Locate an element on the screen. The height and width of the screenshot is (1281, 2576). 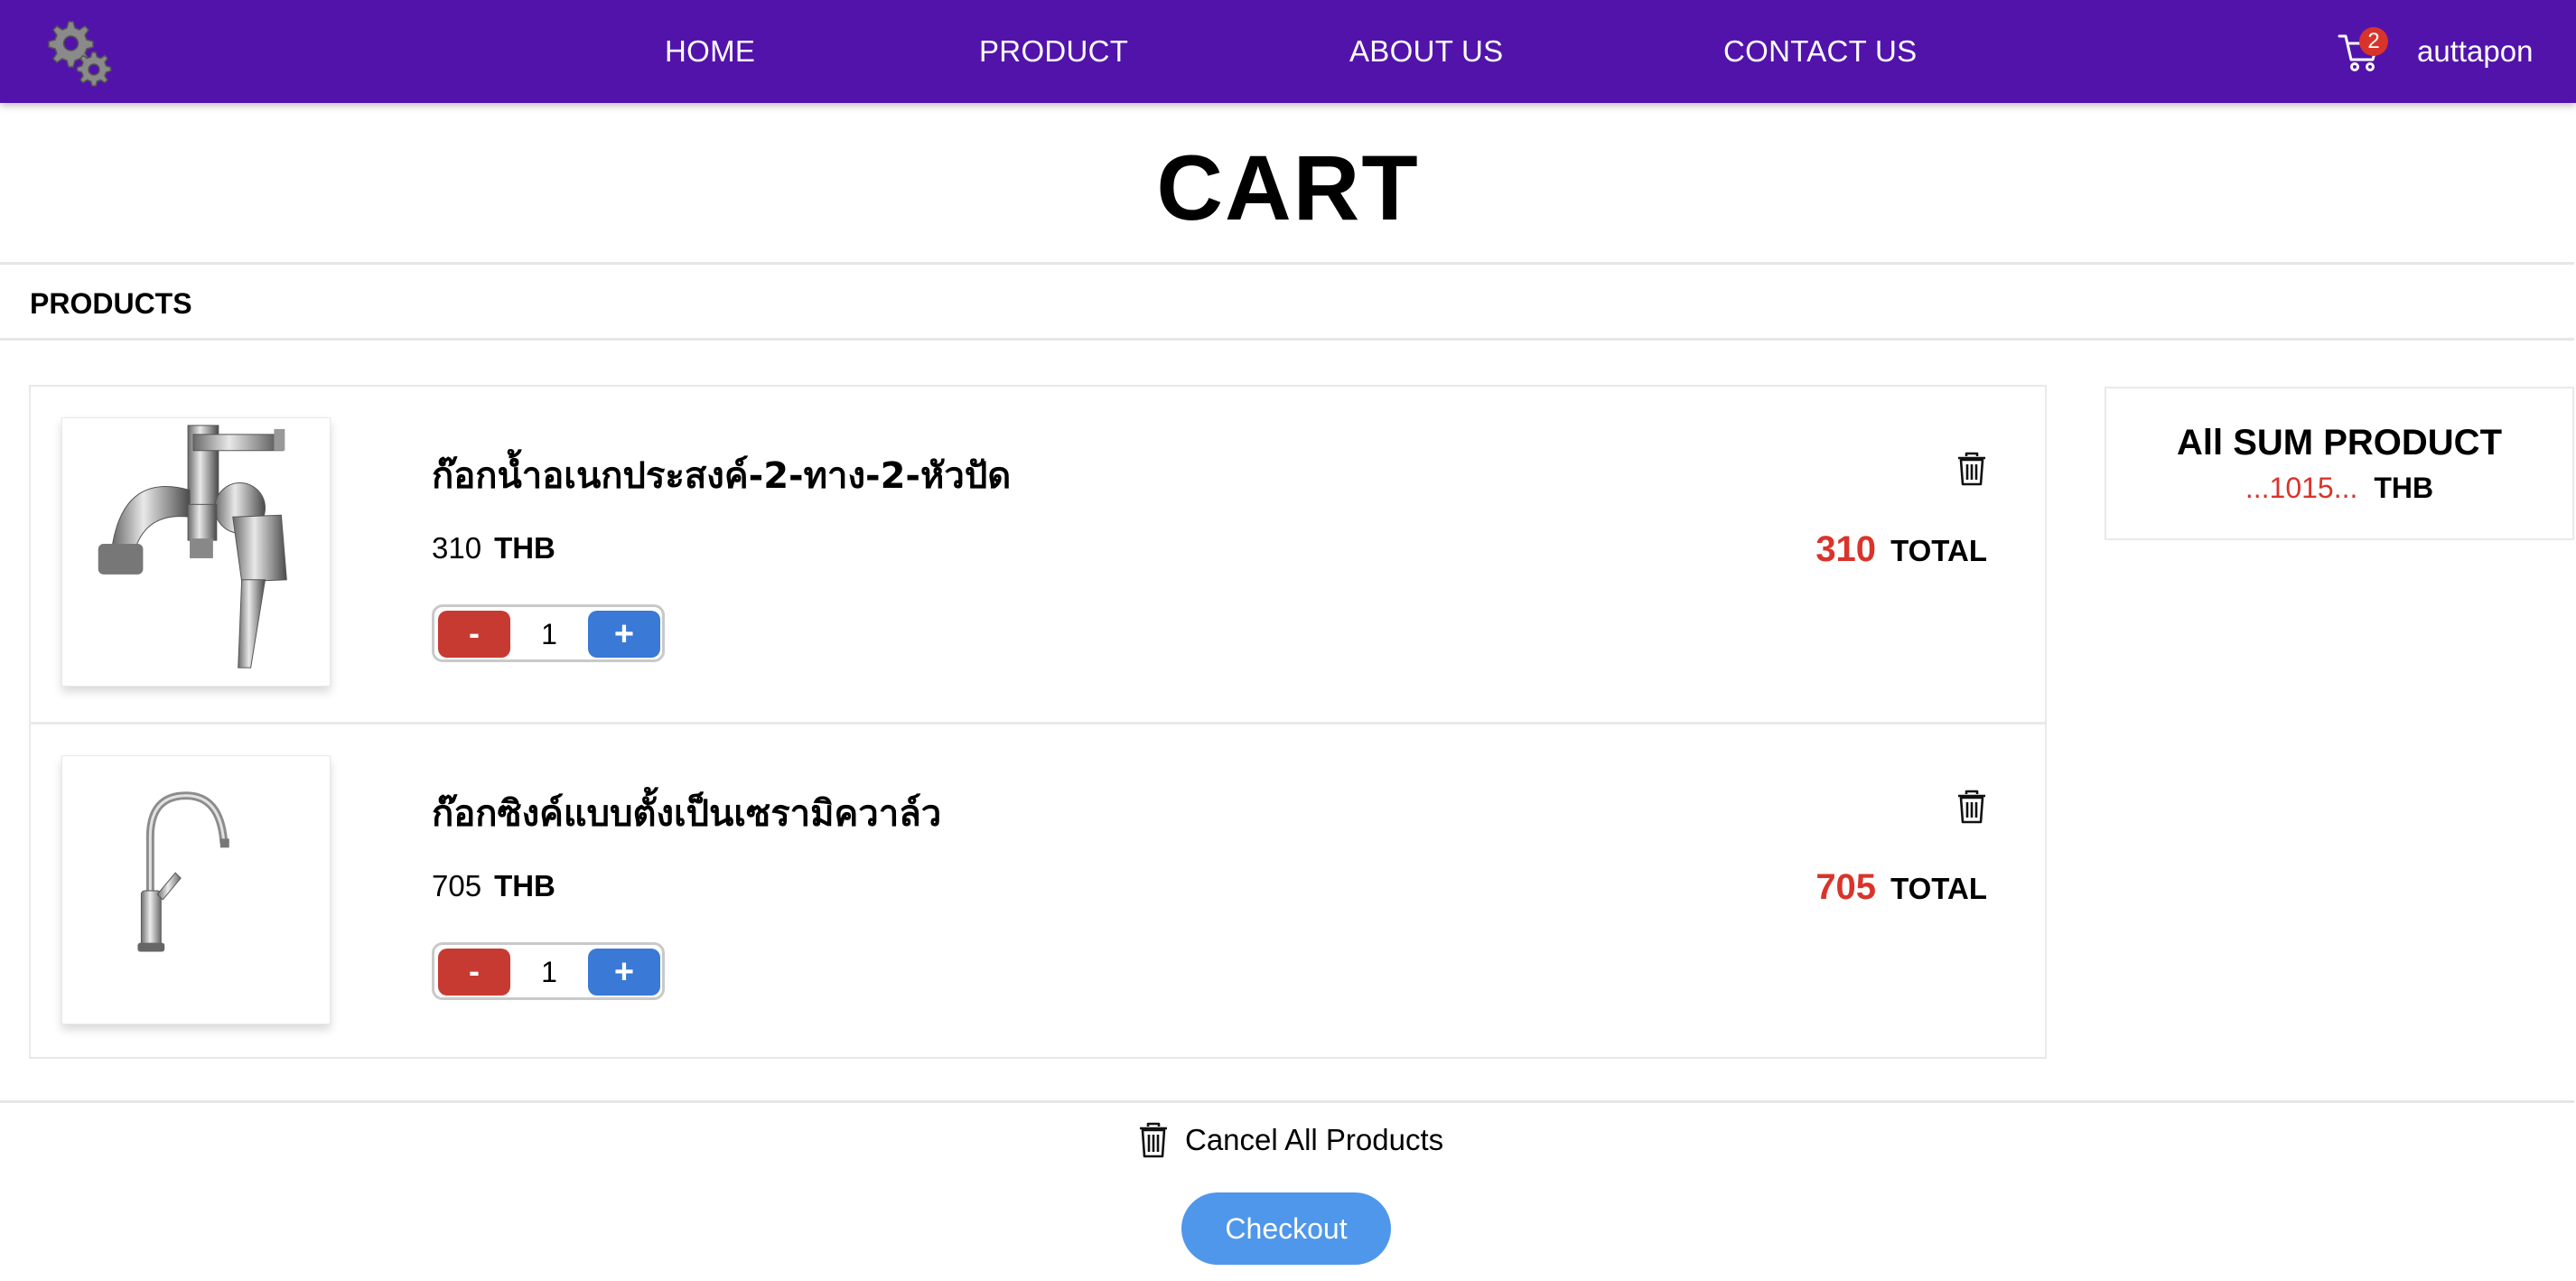
trash-icon is located at coordinates (1153, 1140).